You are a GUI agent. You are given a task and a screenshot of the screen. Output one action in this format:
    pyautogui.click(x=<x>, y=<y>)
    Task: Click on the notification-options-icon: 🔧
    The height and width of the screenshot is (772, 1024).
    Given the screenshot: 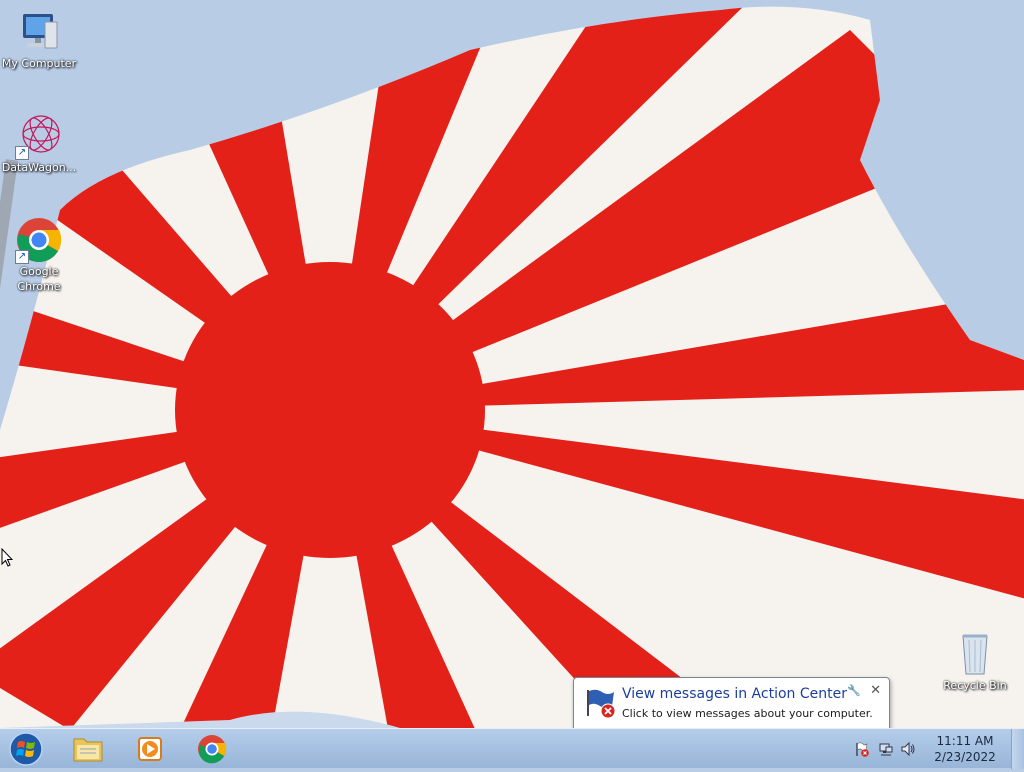 What is the action you would take?
    pyautogui.click(x=854, y=690)
    